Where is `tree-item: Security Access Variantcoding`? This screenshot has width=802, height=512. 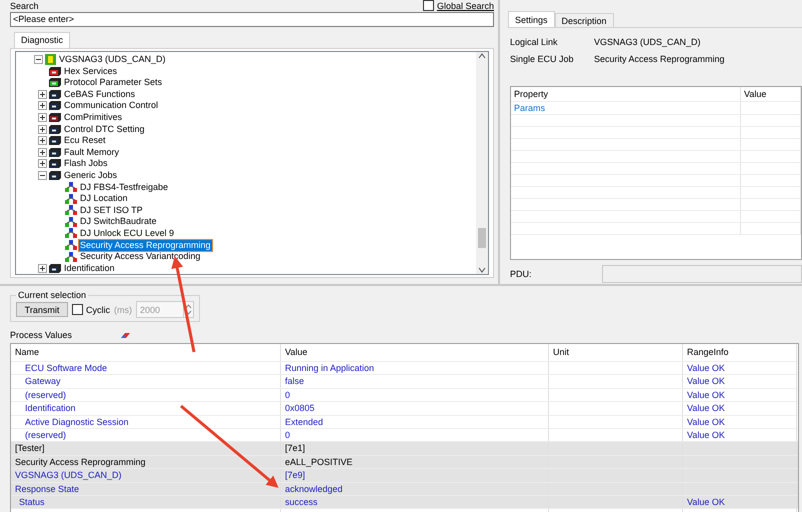
tree-item: Security Access Variantcoding is located at coordinates (140, 256).